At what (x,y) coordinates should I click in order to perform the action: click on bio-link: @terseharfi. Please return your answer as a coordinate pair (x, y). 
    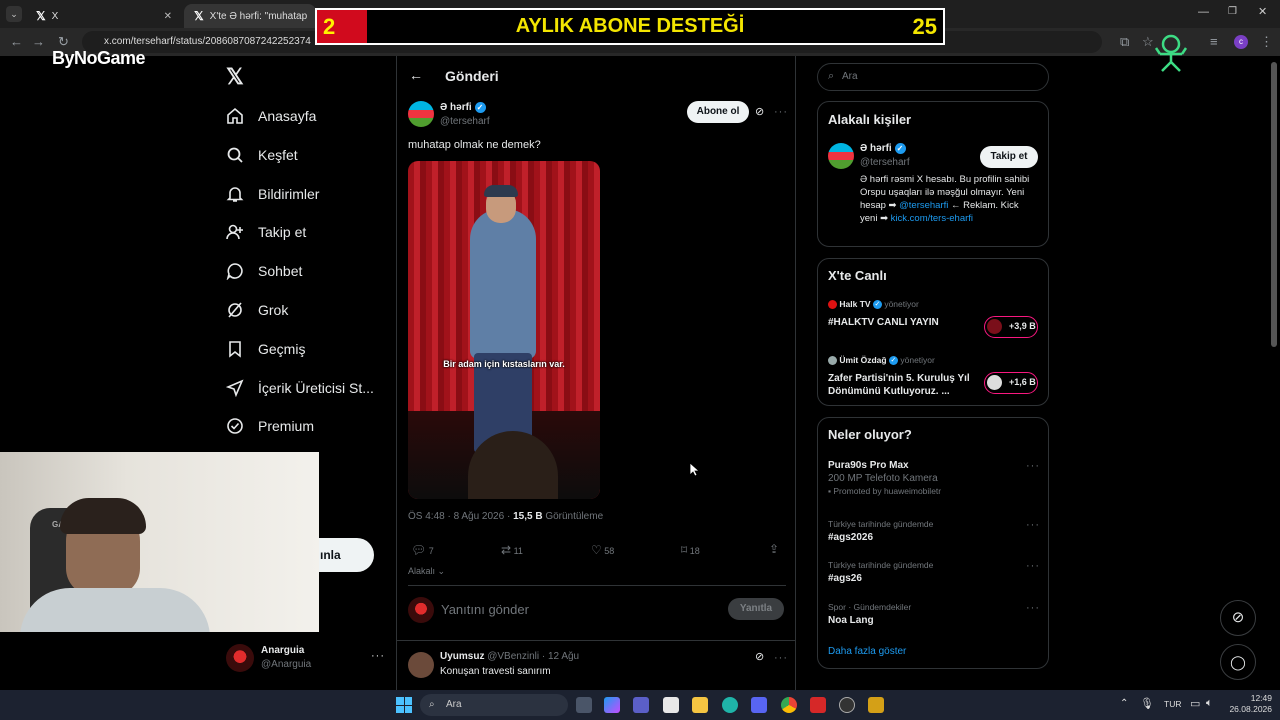
    Looking at the image, I should click on (923, 205).